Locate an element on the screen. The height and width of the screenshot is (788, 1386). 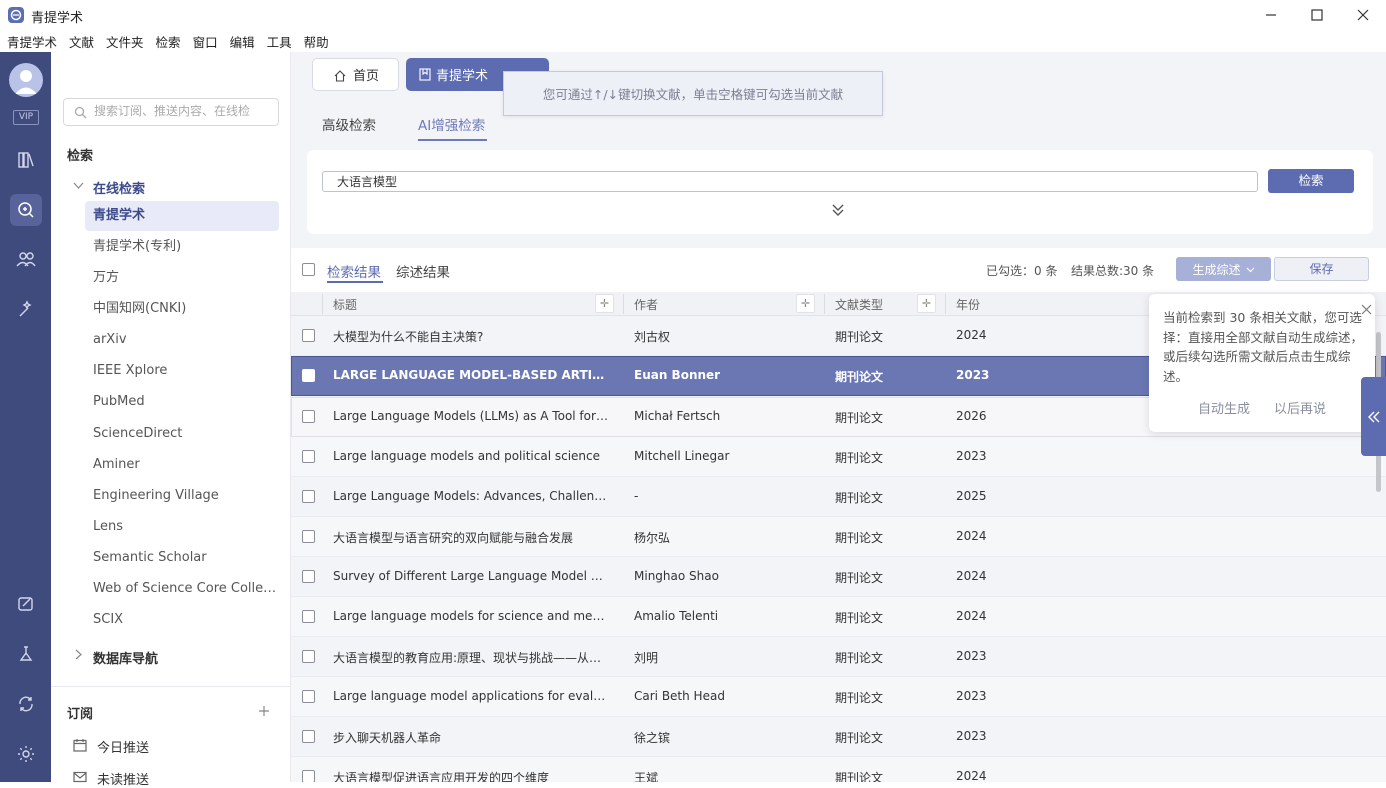
nav-source-qingti: 青提学术 is located at coordinates (182, 216).